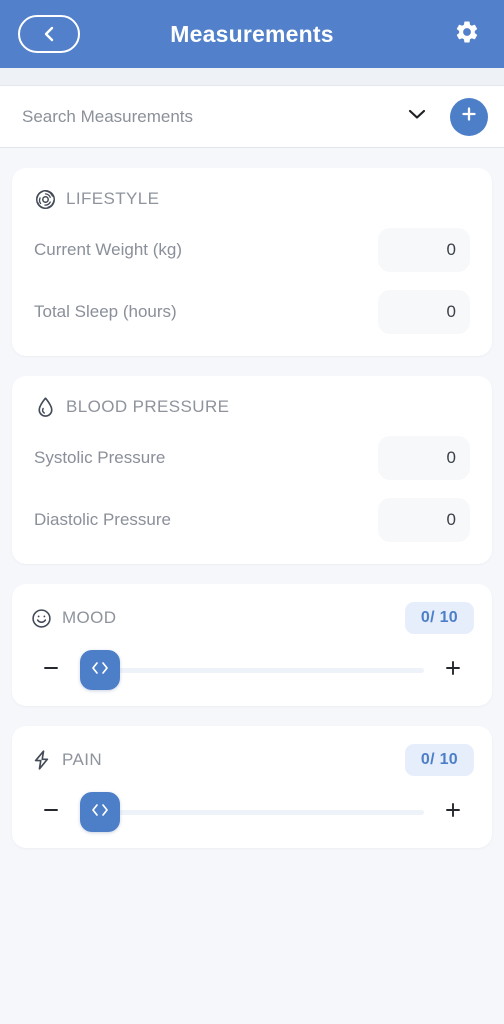  I want to click on gear-icon, so click(467, 34).